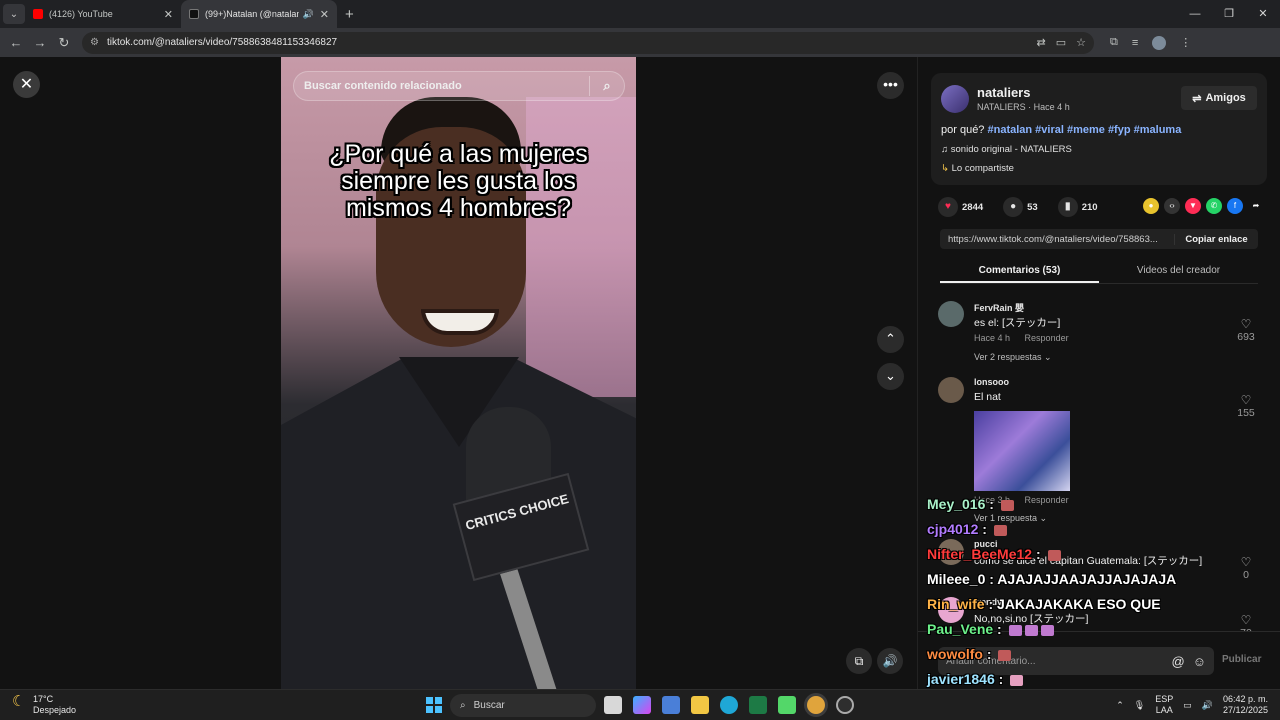 The height and width of the screenshot is (720, 1280). What do you see at coordinates (19, 701) in the screenshot?
I see `moon-icon: ☾` at bounding box center [19, 701].